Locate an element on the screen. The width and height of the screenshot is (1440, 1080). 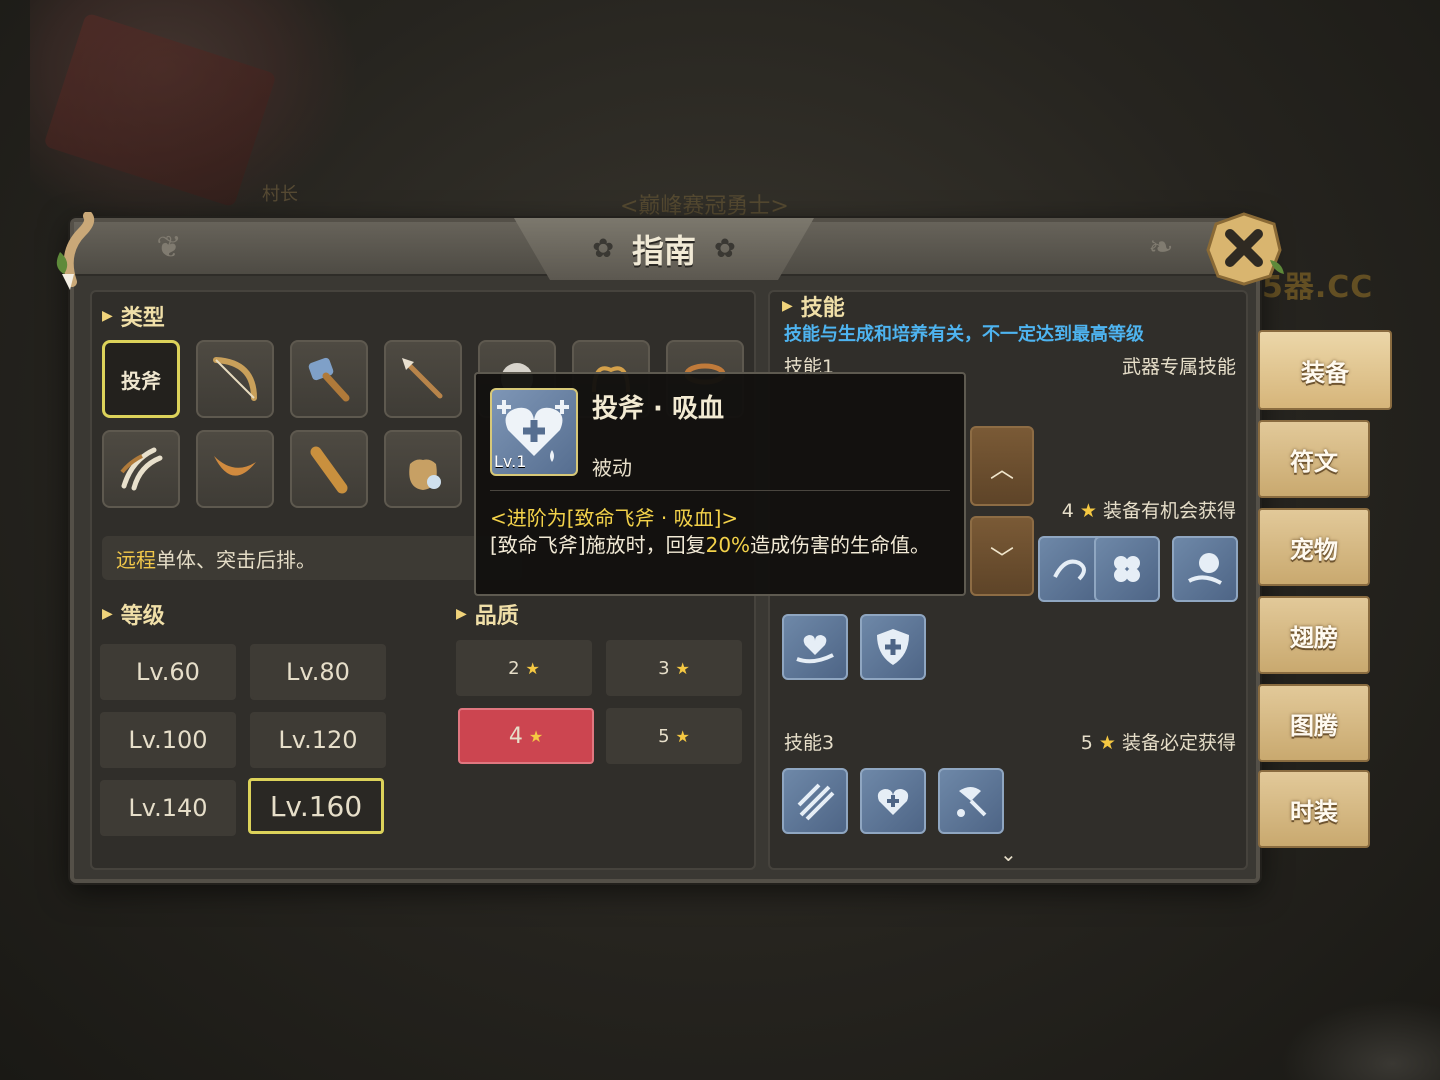
tab-runes: 符文 is located at coordinates (1314, 459).